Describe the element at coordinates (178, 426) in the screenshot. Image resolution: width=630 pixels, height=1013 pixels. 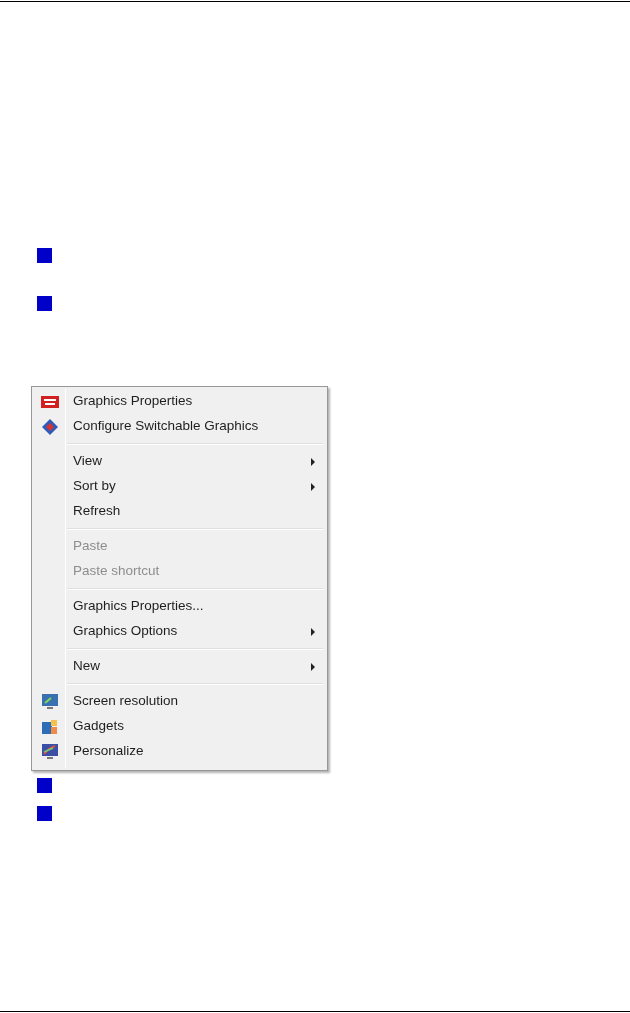
I see `menu-item: Configure Switchable Graphics` at that location.